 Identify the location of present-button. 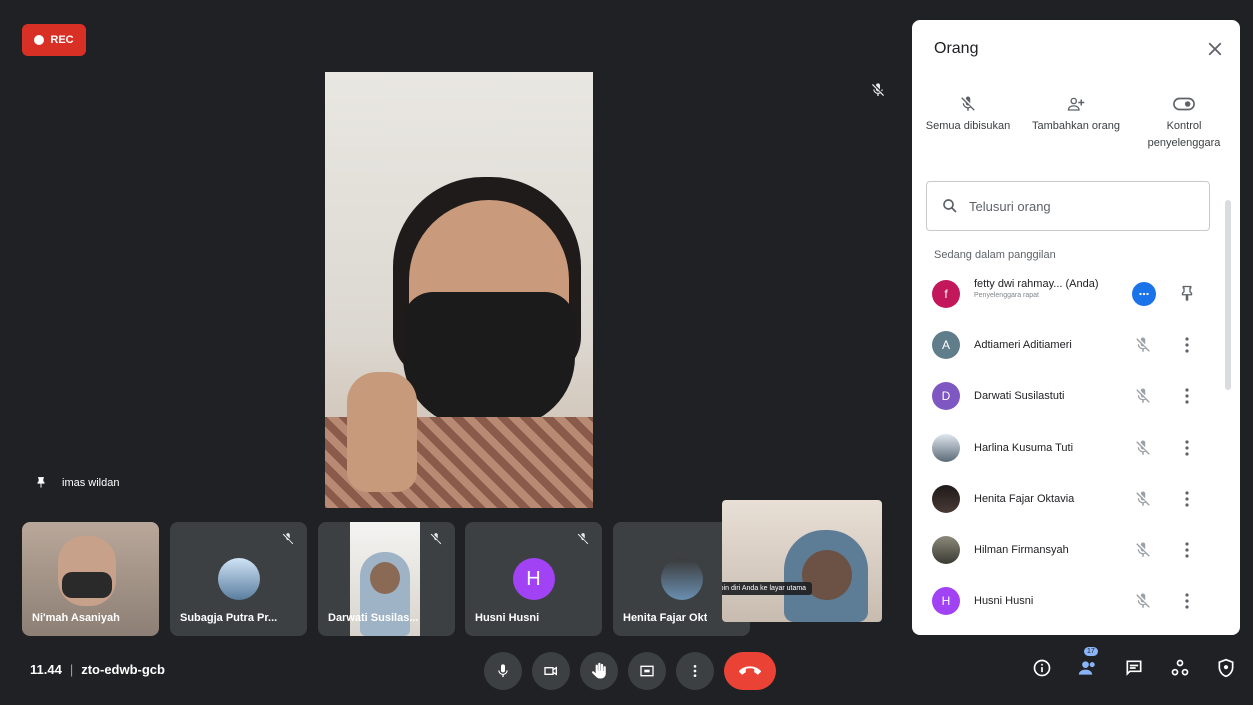
(647, 671).